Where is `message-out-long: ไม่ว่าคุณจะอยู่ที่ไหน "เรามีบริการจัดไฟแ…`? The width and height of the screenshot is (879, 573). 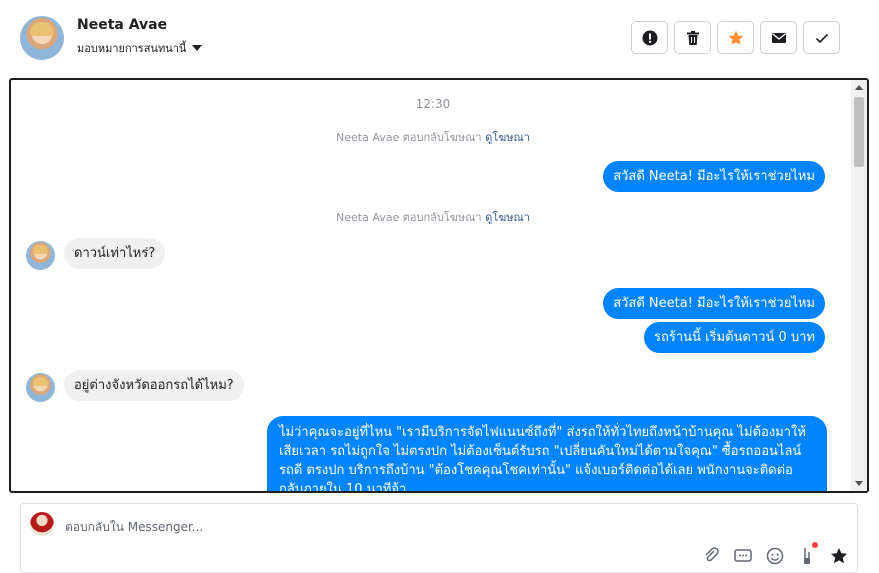
message-out-long: ไม่ว่าคุณจะอยู่ที่ไหน "เรามีบริการจัดไฟแ… is located at coordinates (547, 453).